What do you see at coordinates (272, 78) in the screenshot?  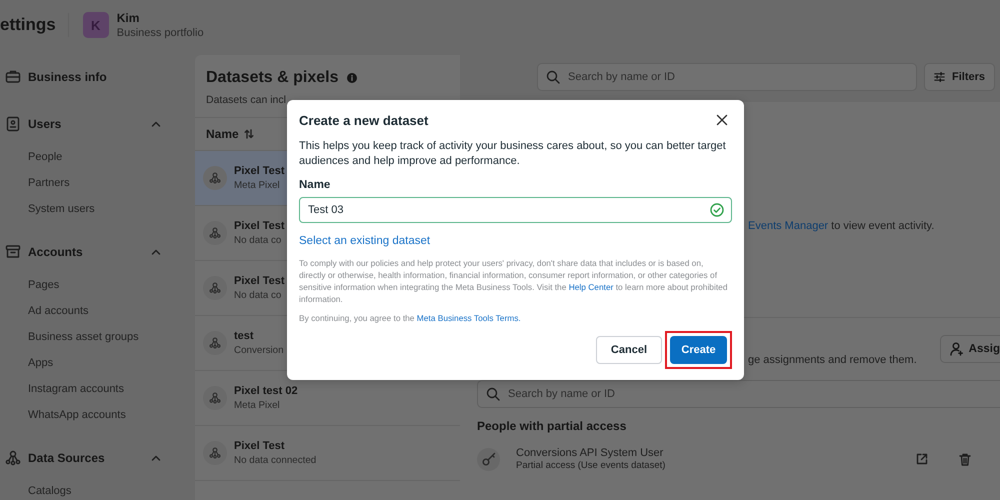 I see `panel-title: Datasets & pixels` at bounding box center [272, 78].